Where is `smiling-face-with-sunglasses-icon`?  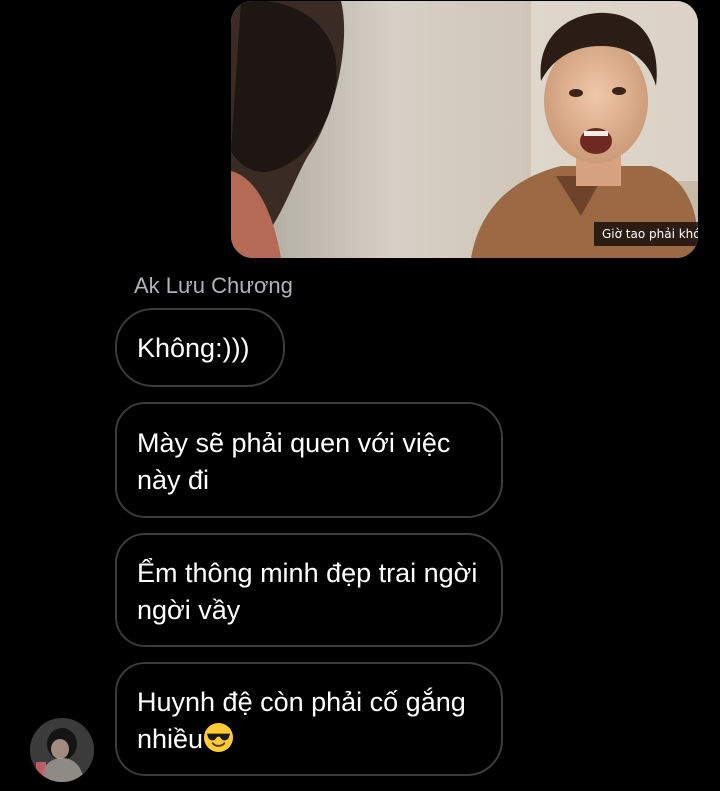 smiling-face-with-sunglasses-icon is located at coordinates (218, 737).